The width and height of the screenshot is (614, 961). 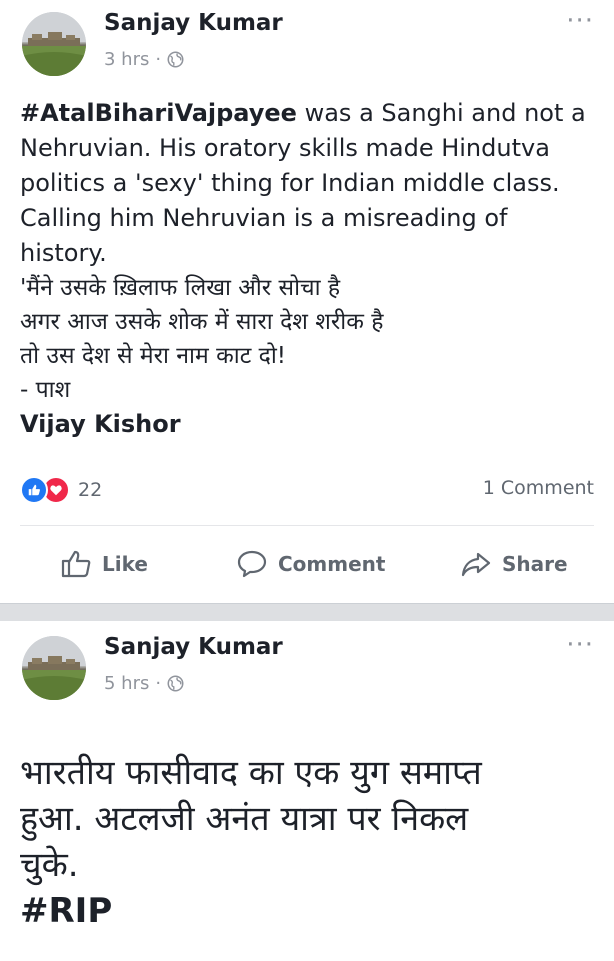 What do you see at coordinates (252, 564) in the screenshot?
I see `comment-icon` at bounding box center [252, 564].